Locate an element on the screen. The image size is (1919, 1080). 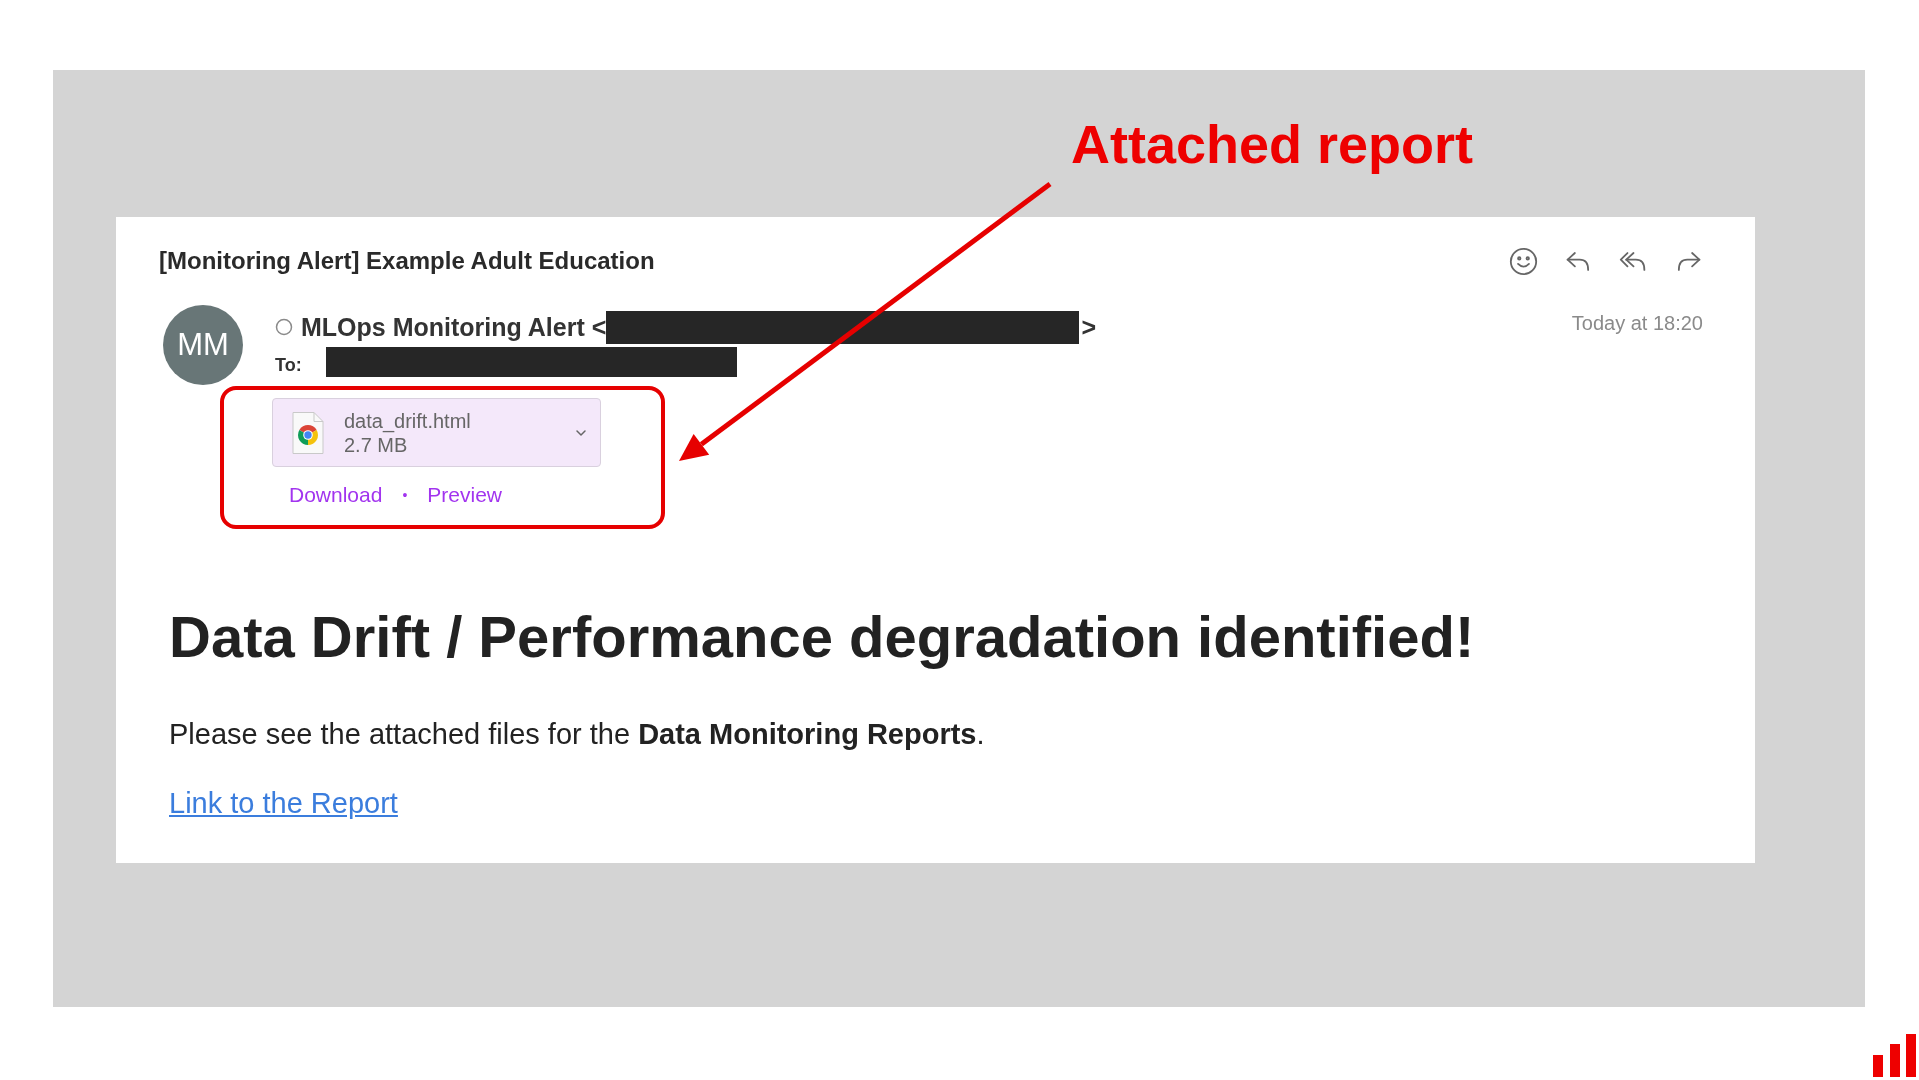
attachment-action-link: Download is located at coordinates (336, 495).